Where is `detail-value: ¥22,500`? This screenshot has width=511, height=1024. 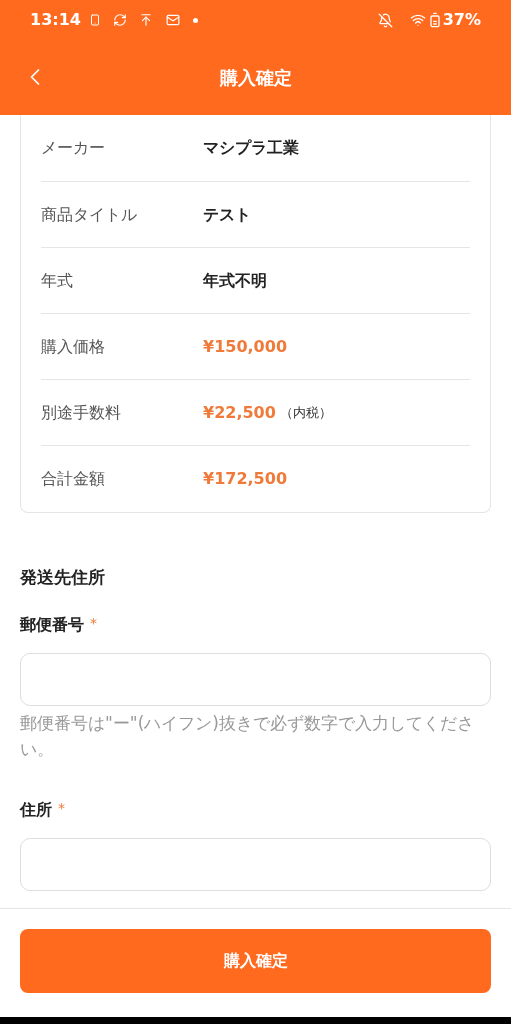
detail-value: ¥22,500 is located at coordinates (239, 412).